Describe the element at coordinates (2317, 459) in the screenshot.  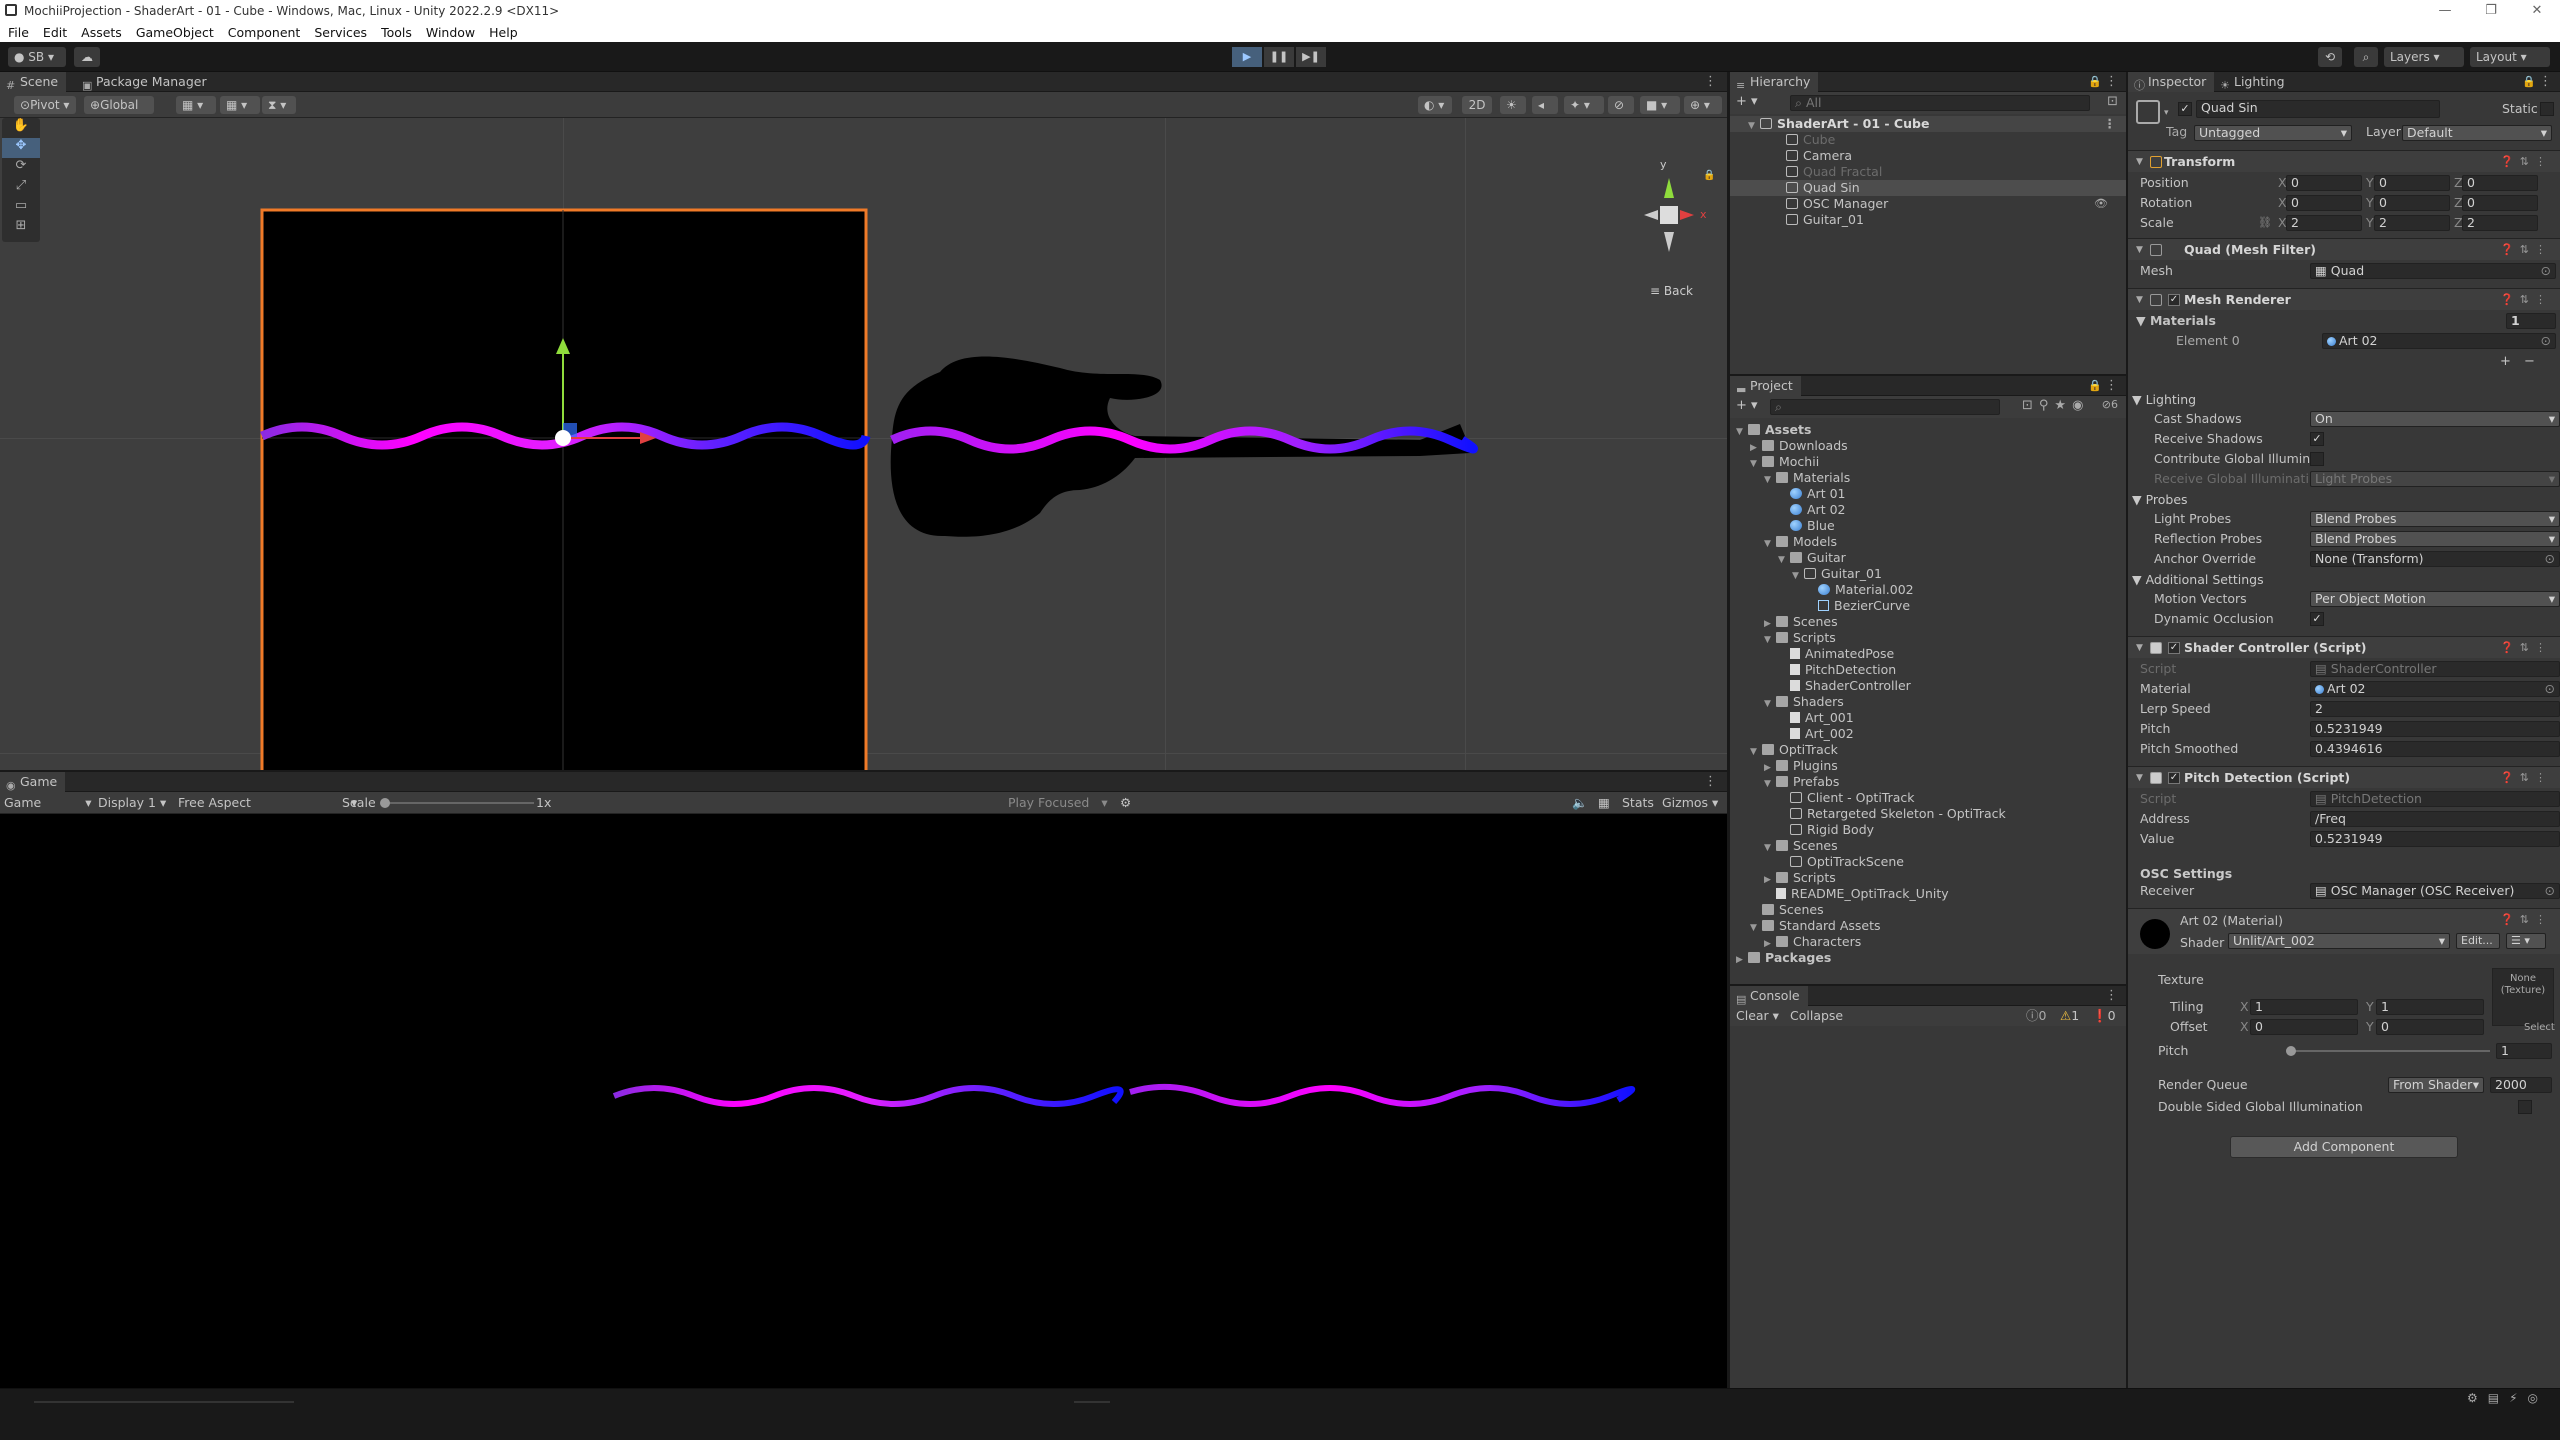
I see `contribute-gi-checkbox` at that location.